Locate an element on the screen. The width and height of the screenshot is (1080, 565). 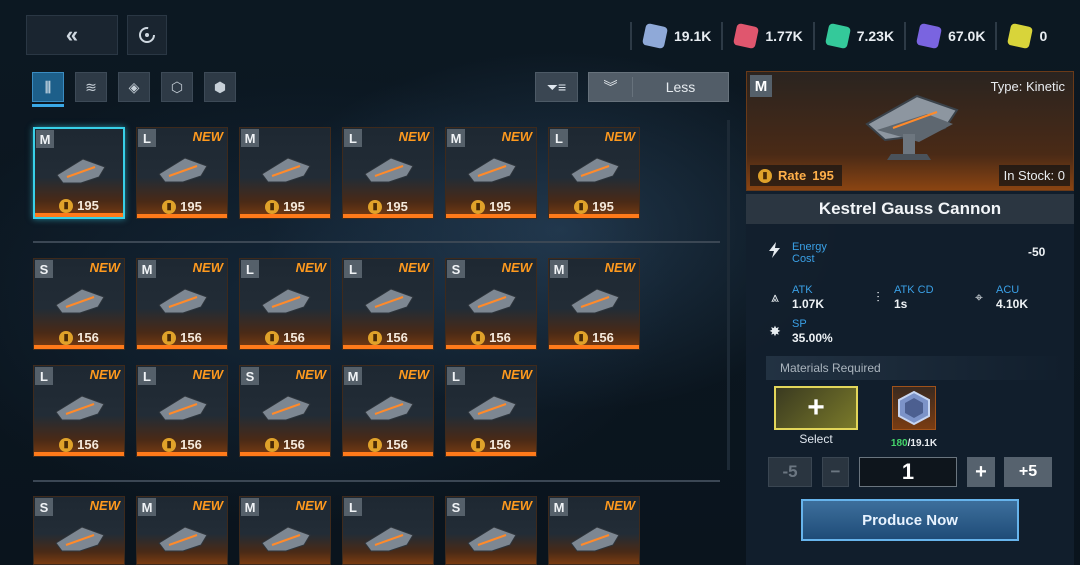
double-chevron-down-icon: ︾ is located at coordinates (611, 87).